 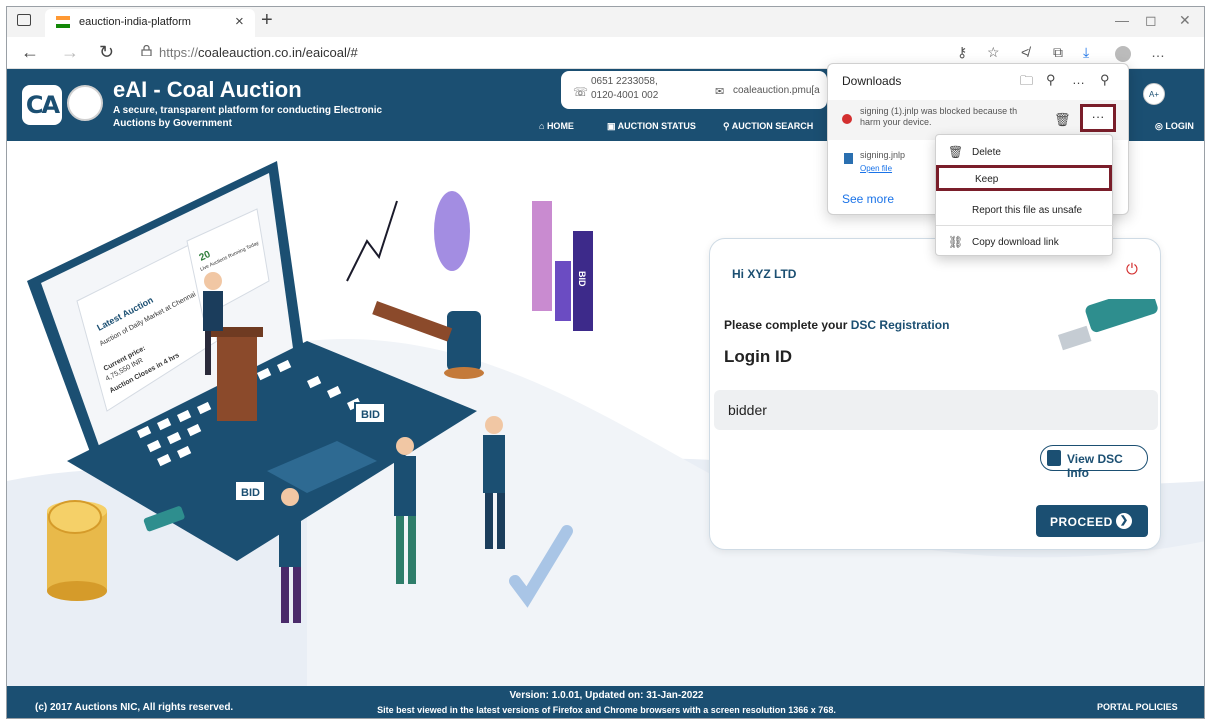 What do you see at coordinates (1151, 20) in the screenshot?
I see `restore-icon: ◻` at bounding box center [1151, 20].